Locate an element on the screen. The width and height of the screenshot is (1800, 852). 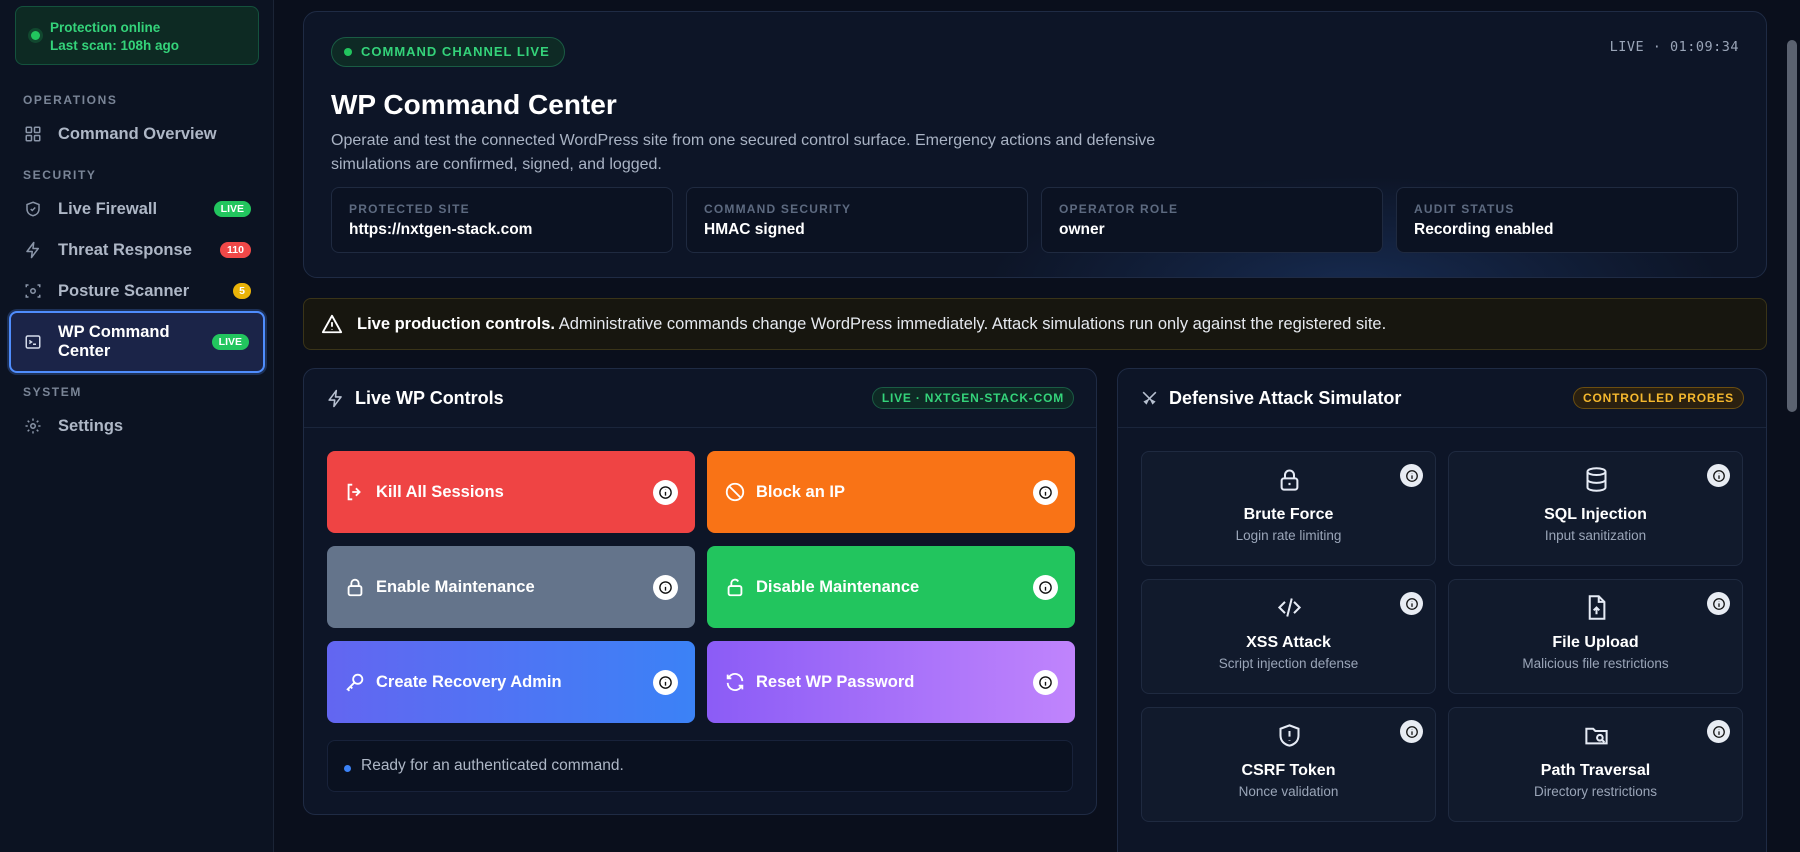
sidebar-item-label: Posture Scanner is located at coordinates (124, 290).